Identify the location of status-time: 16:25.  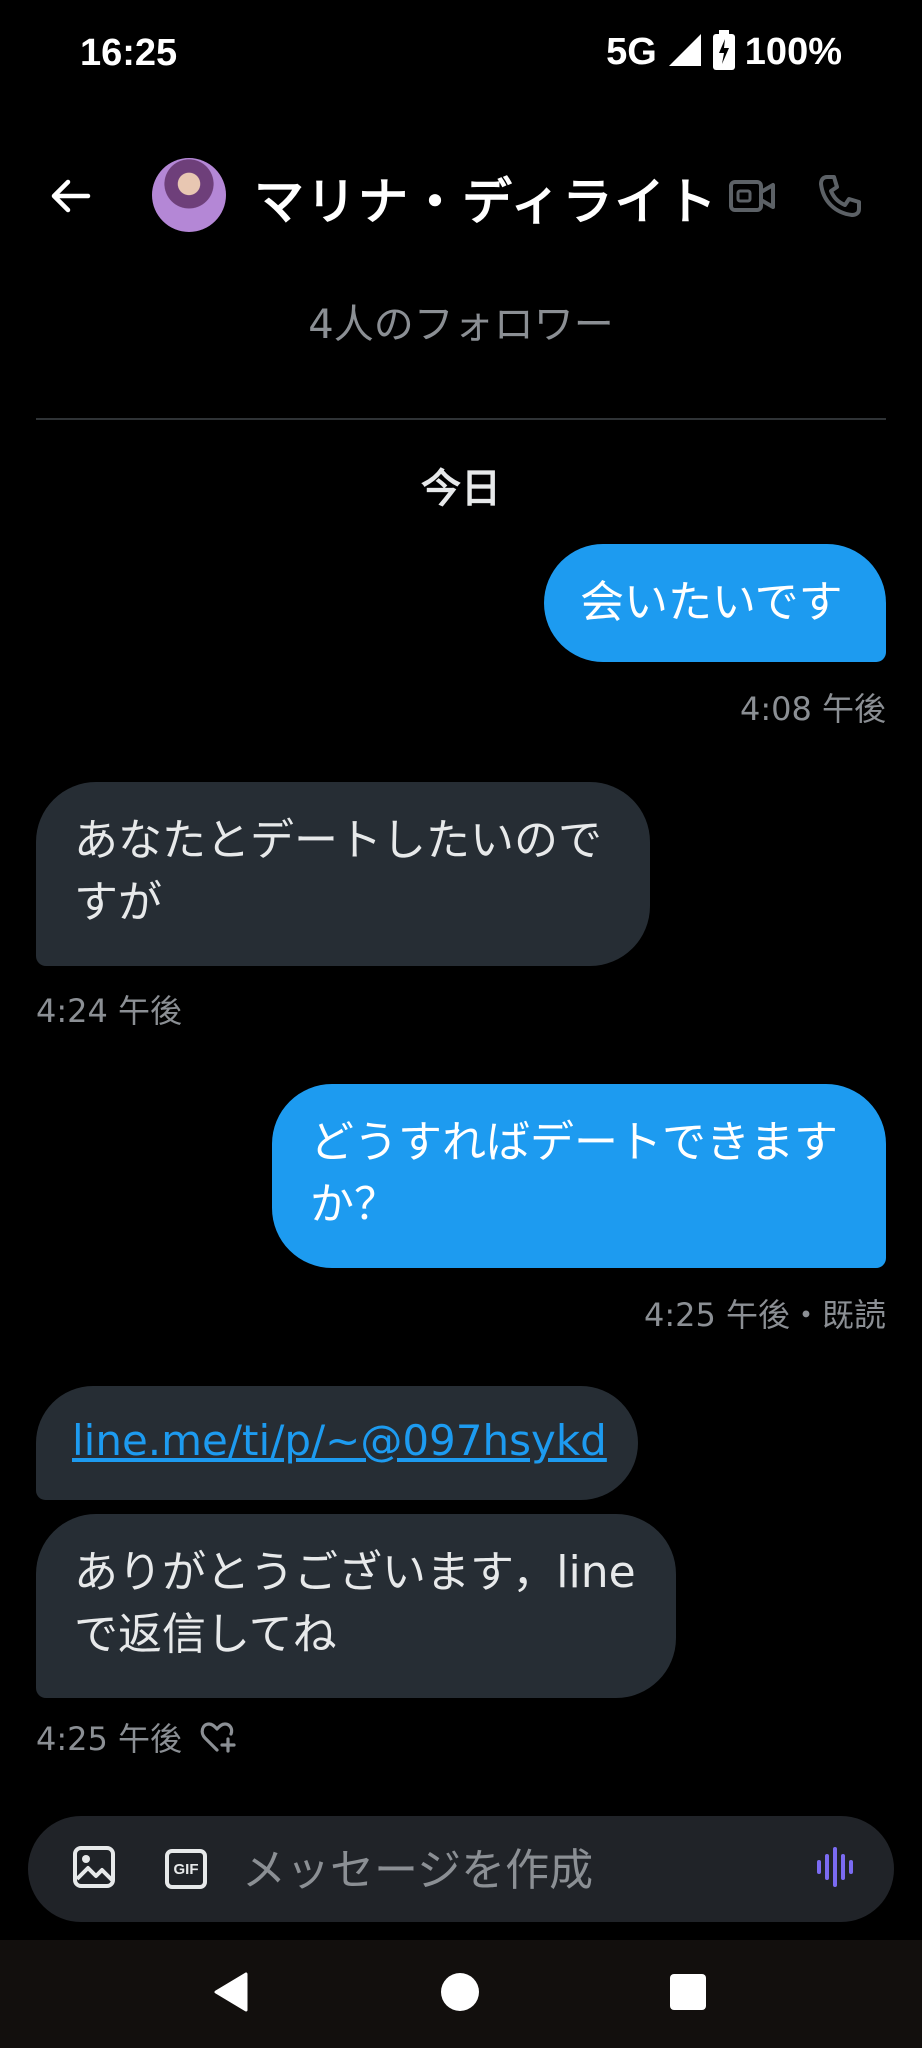
(129, 53).